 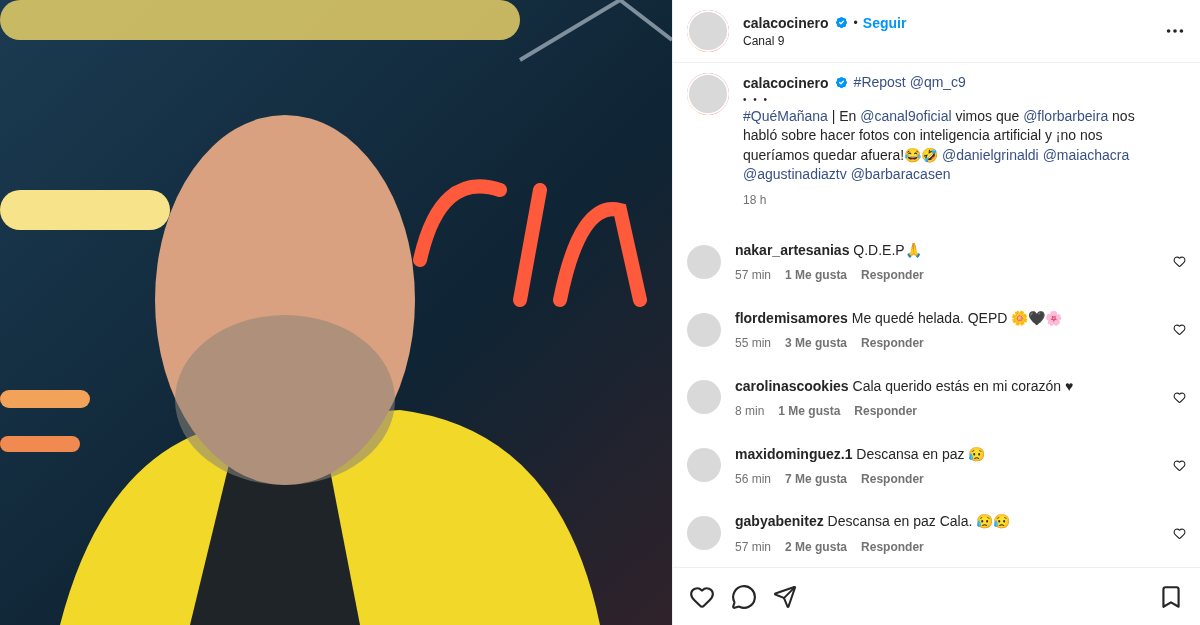 I want to click on comment-text: flordemisamores Me quedé helada. QEPD 🌼🖤🌸, so click(x=899, y=318).